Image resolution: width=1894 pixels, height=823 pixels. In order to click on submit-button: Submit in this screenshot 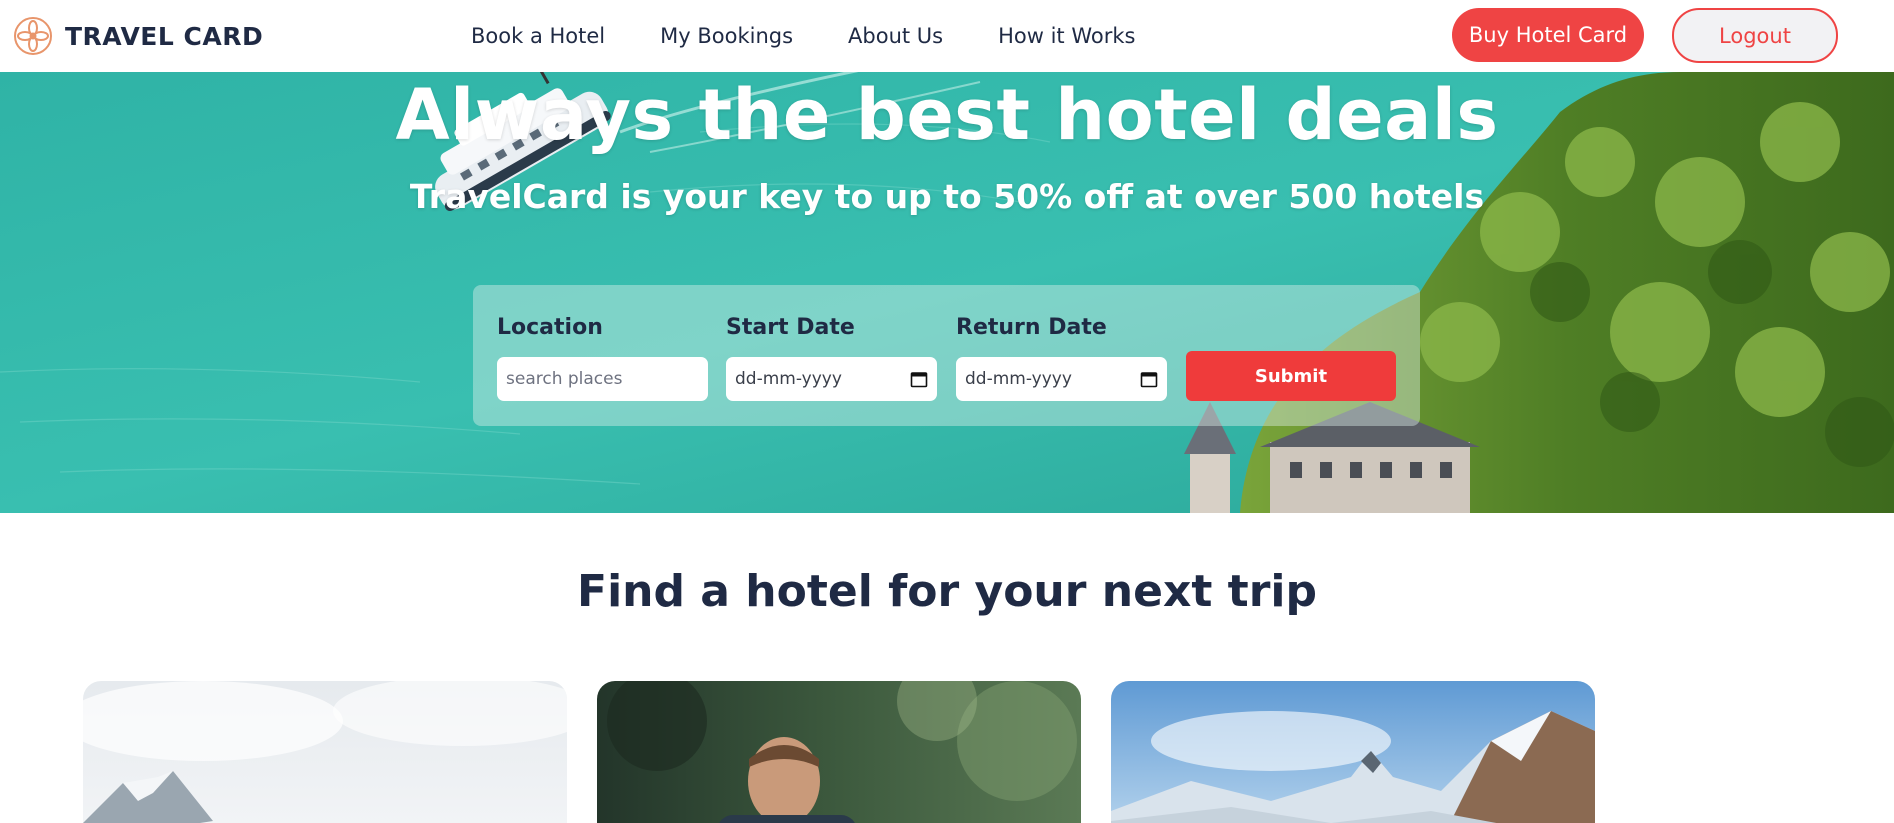, I will do `click(1291, 376)`.